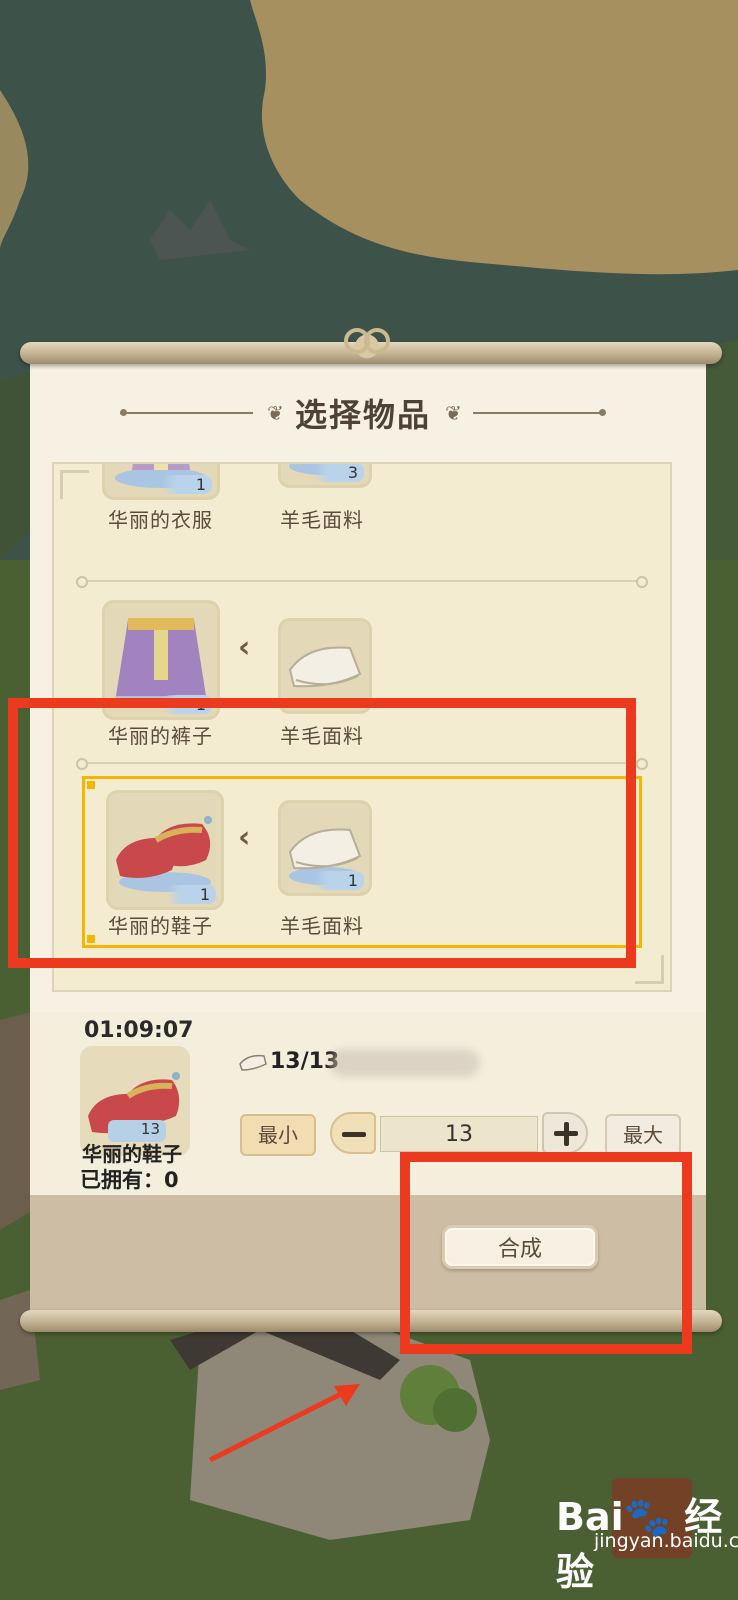 The height and width of the screenshot is (1600, 738). What do you see at coordinates (322, 833) in the screenshot?
I see `annotation-box-recipe` at bounding box center [322, 833].